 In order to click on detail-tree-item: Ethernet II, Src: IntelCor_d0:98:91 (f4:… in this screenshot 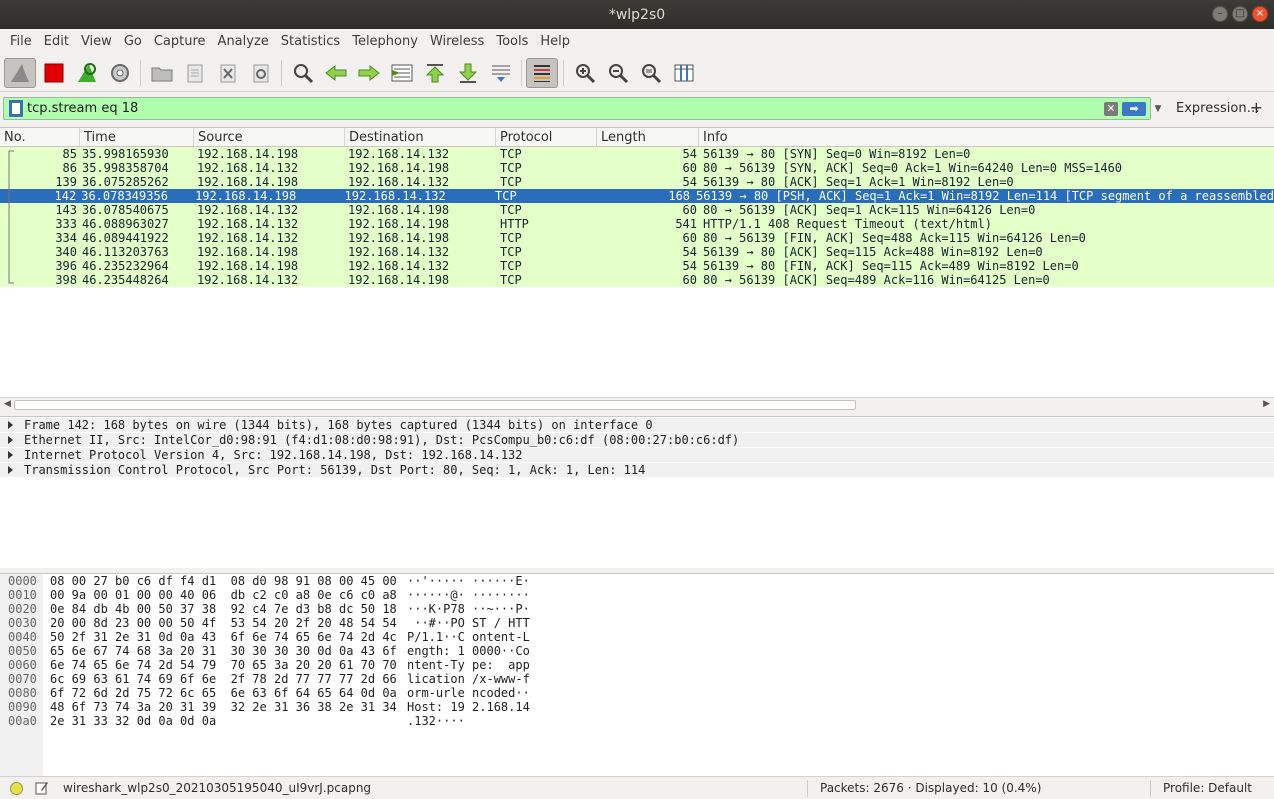, I will do `click(637, 440)`.